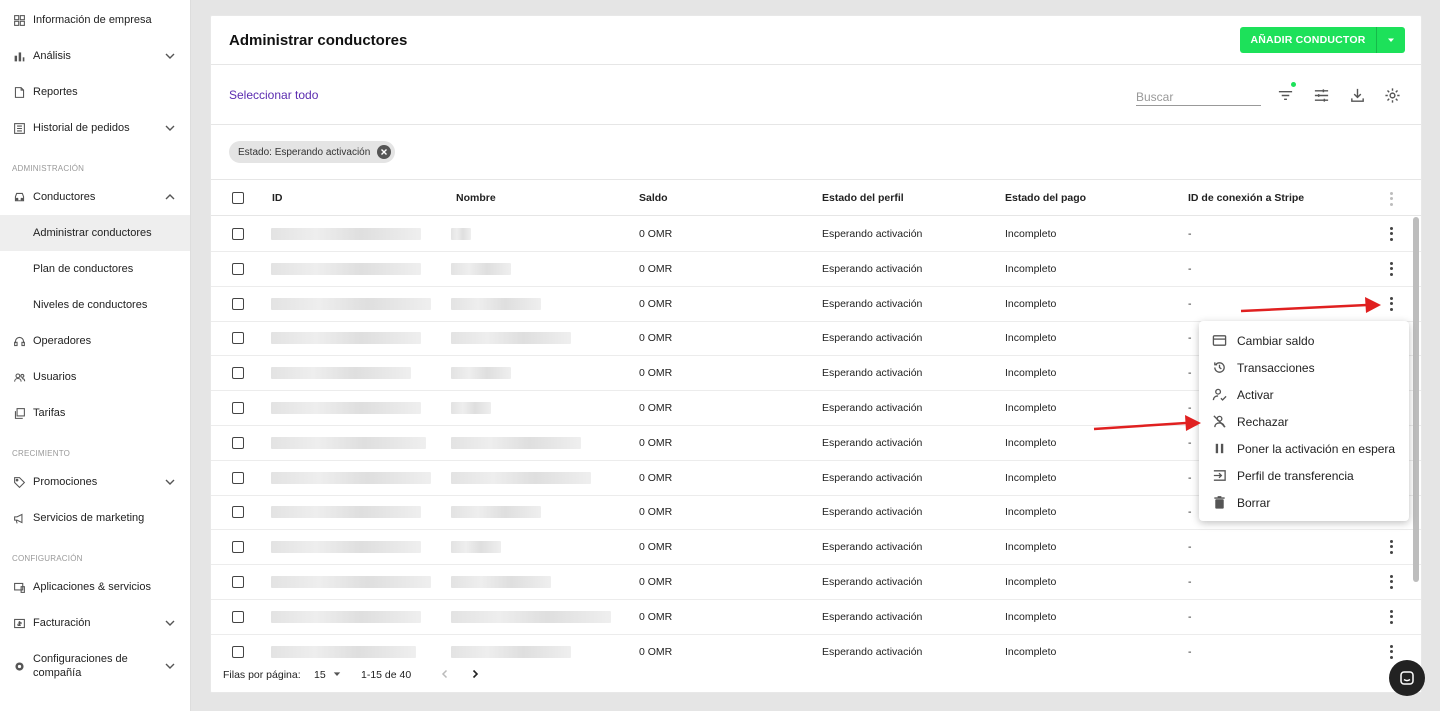  Describe the element at coordinates (95, 128) in the screenshot. I see `sidebar-item-order-history: Historial de pedidos` at that location.